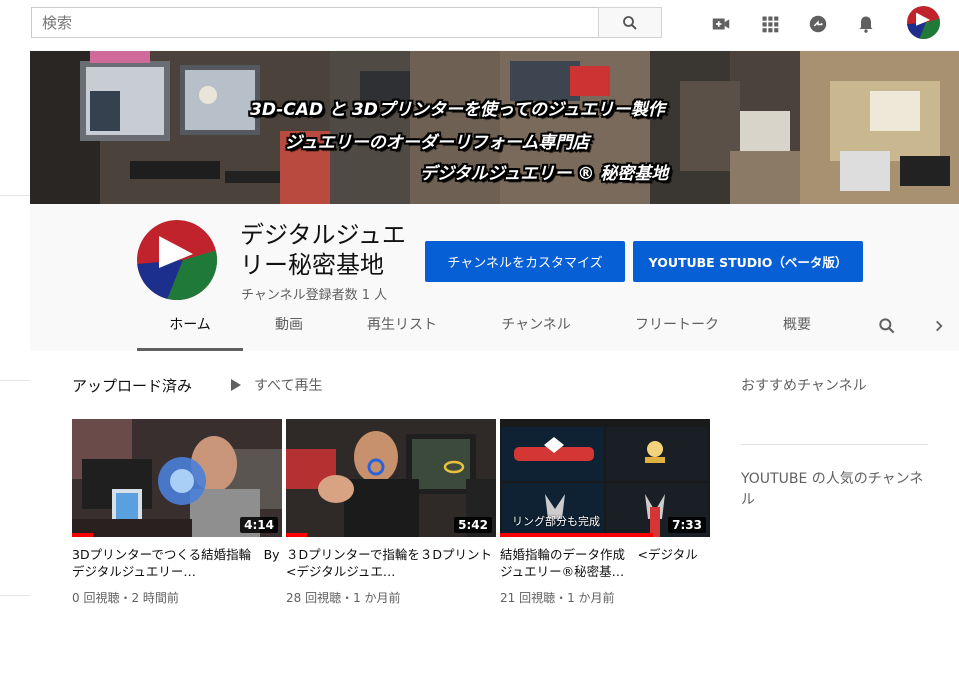 The image size is (959, 682). I want to click on uploads-section-title: アップロード済み, so click(132, 385).